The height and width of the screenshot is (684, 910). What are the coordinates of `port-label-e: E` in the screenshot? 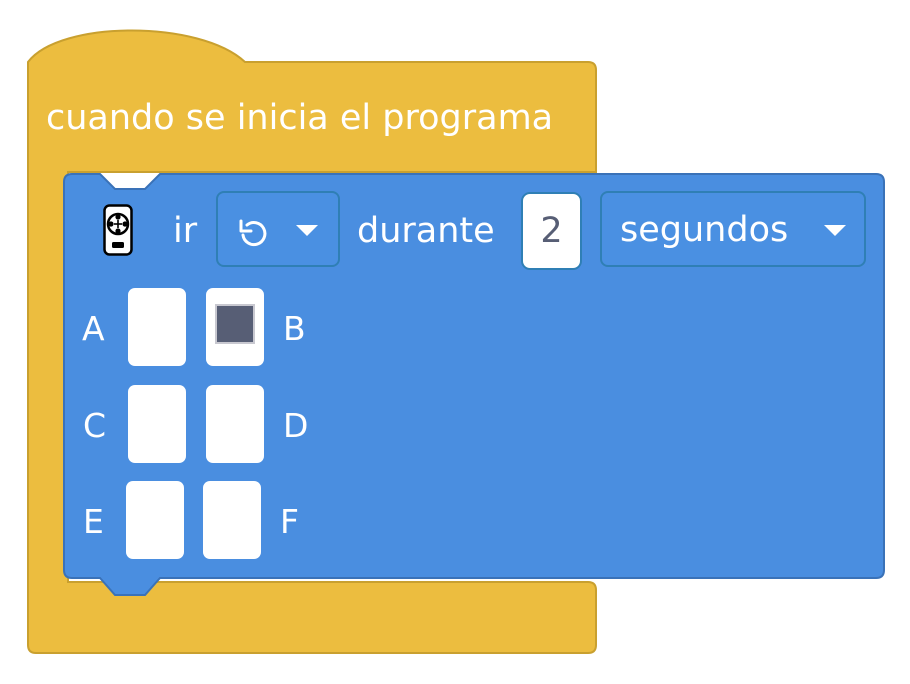 It's located at (93, 521).